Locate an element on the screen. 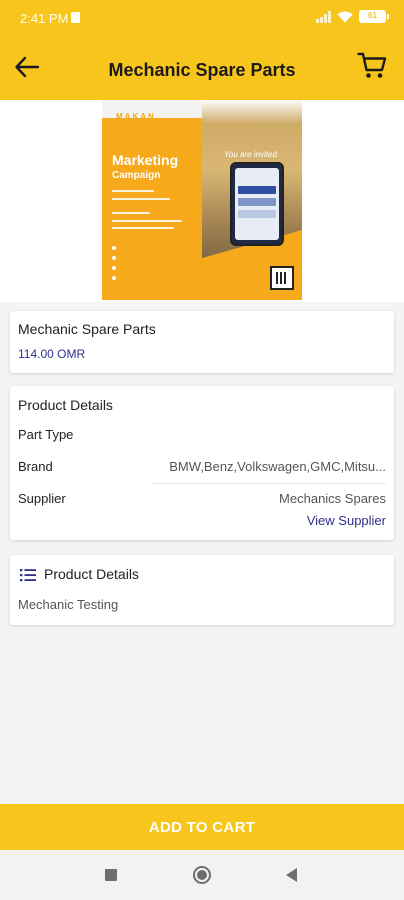 This screenshot has width=404, height=900. product-summary-card: Mechanic Spare Parts 114.00 OMR is located at coordinates (202, 342).